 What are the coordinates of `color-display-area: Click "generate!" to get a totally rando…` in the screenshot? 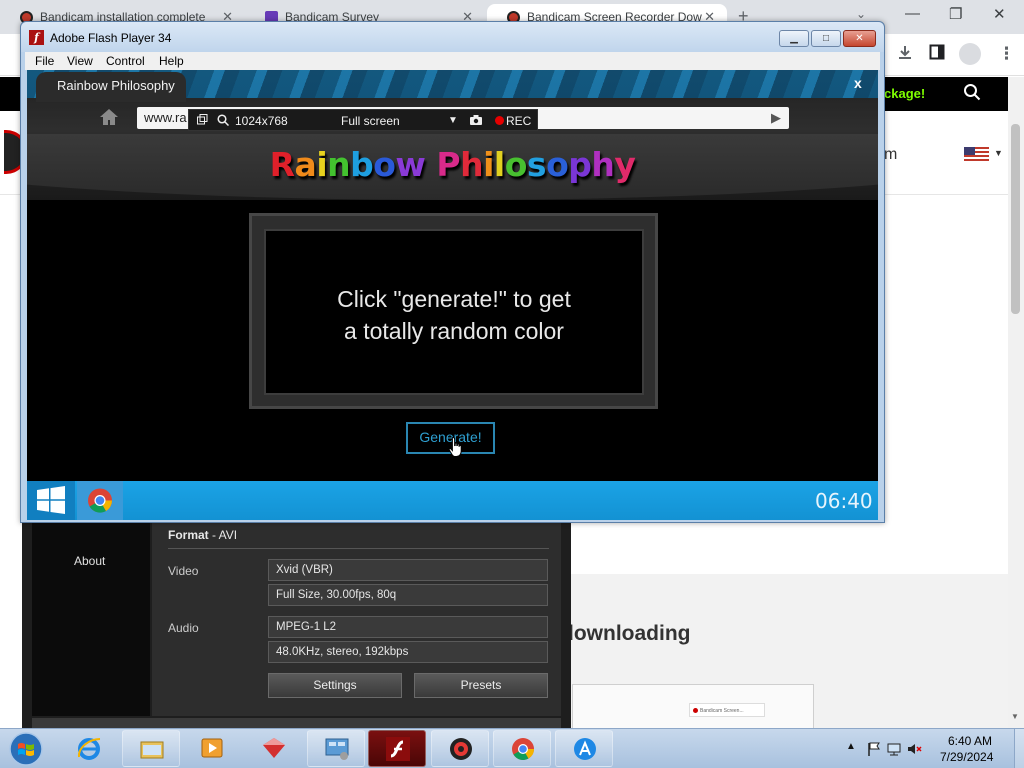 It's located at (454, 312).